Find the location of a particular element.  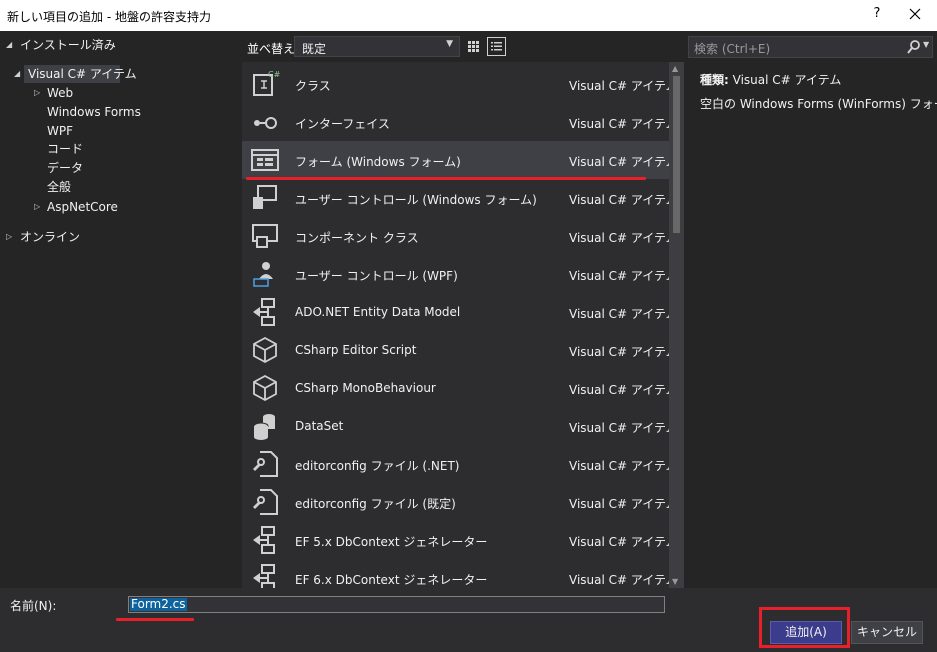

list-item: ユーザー コントロール (WPF) Visual C# アイテム is located at coordinates (455, 274).